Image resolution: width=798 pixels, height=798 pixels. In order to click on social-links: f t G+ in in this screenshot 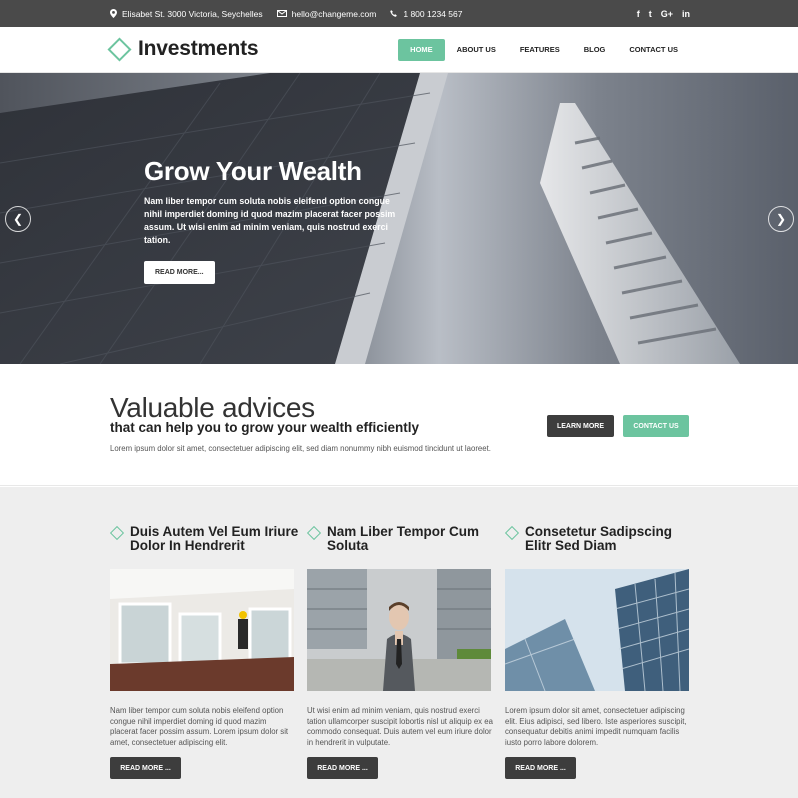, I will do `click(663, 14)`.